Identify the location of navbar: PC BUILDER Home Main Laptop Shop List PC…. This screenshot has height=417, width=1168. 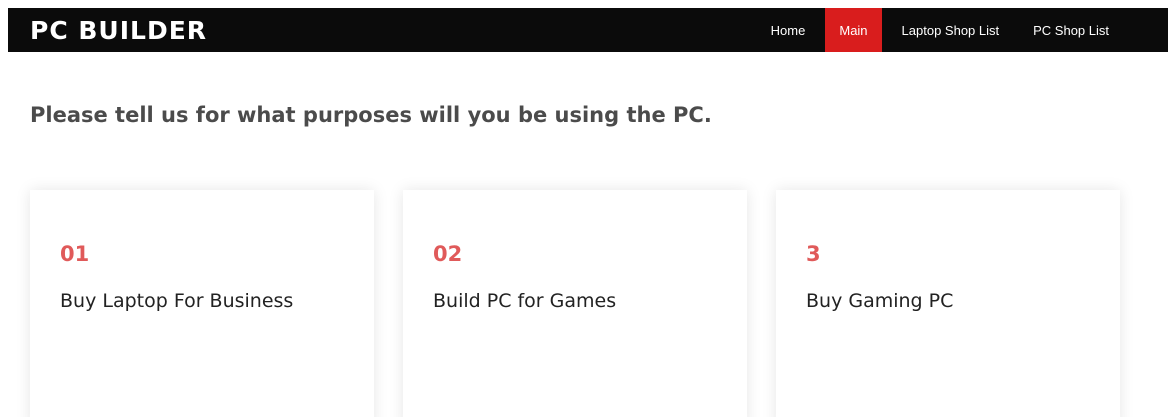
(588, 30).